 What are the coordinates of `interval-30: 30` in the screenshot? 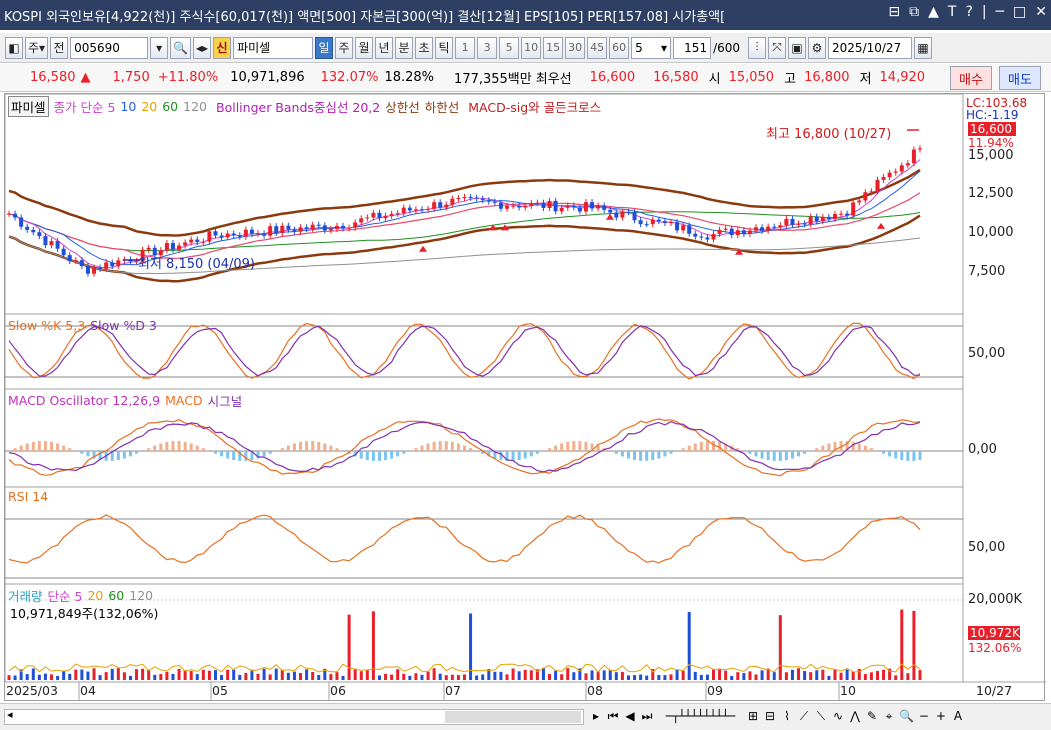 It's located at (575, 47).